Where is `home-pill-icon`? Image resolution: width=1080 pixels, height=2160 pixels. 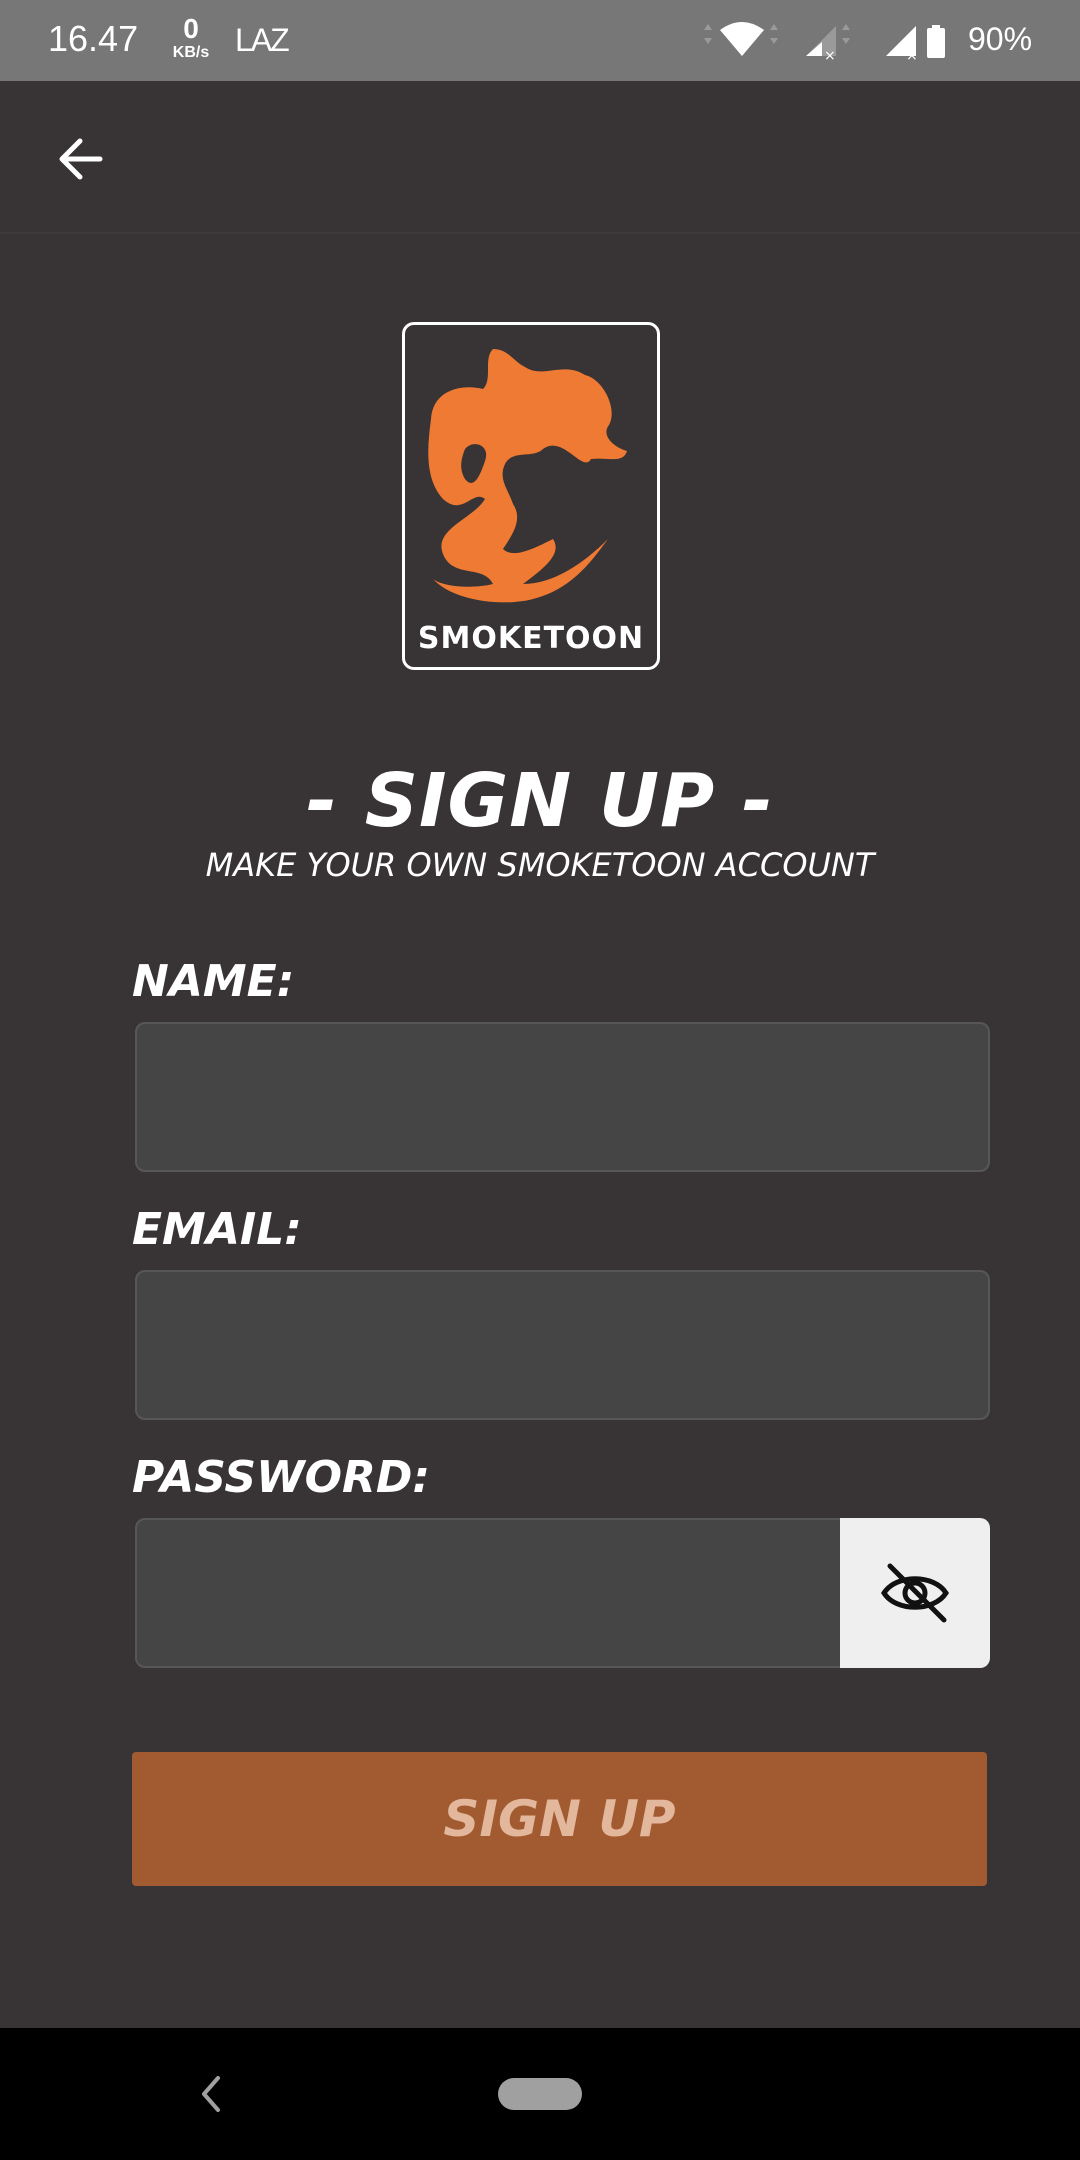 home-pill-icon is located at coordinates (540, 2094).